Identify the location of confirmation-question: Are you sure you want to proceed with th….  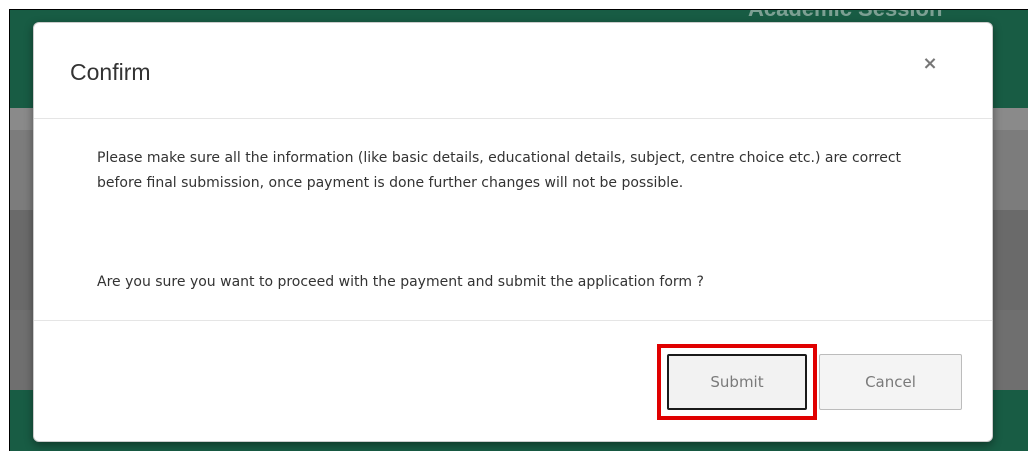
(400, 282).